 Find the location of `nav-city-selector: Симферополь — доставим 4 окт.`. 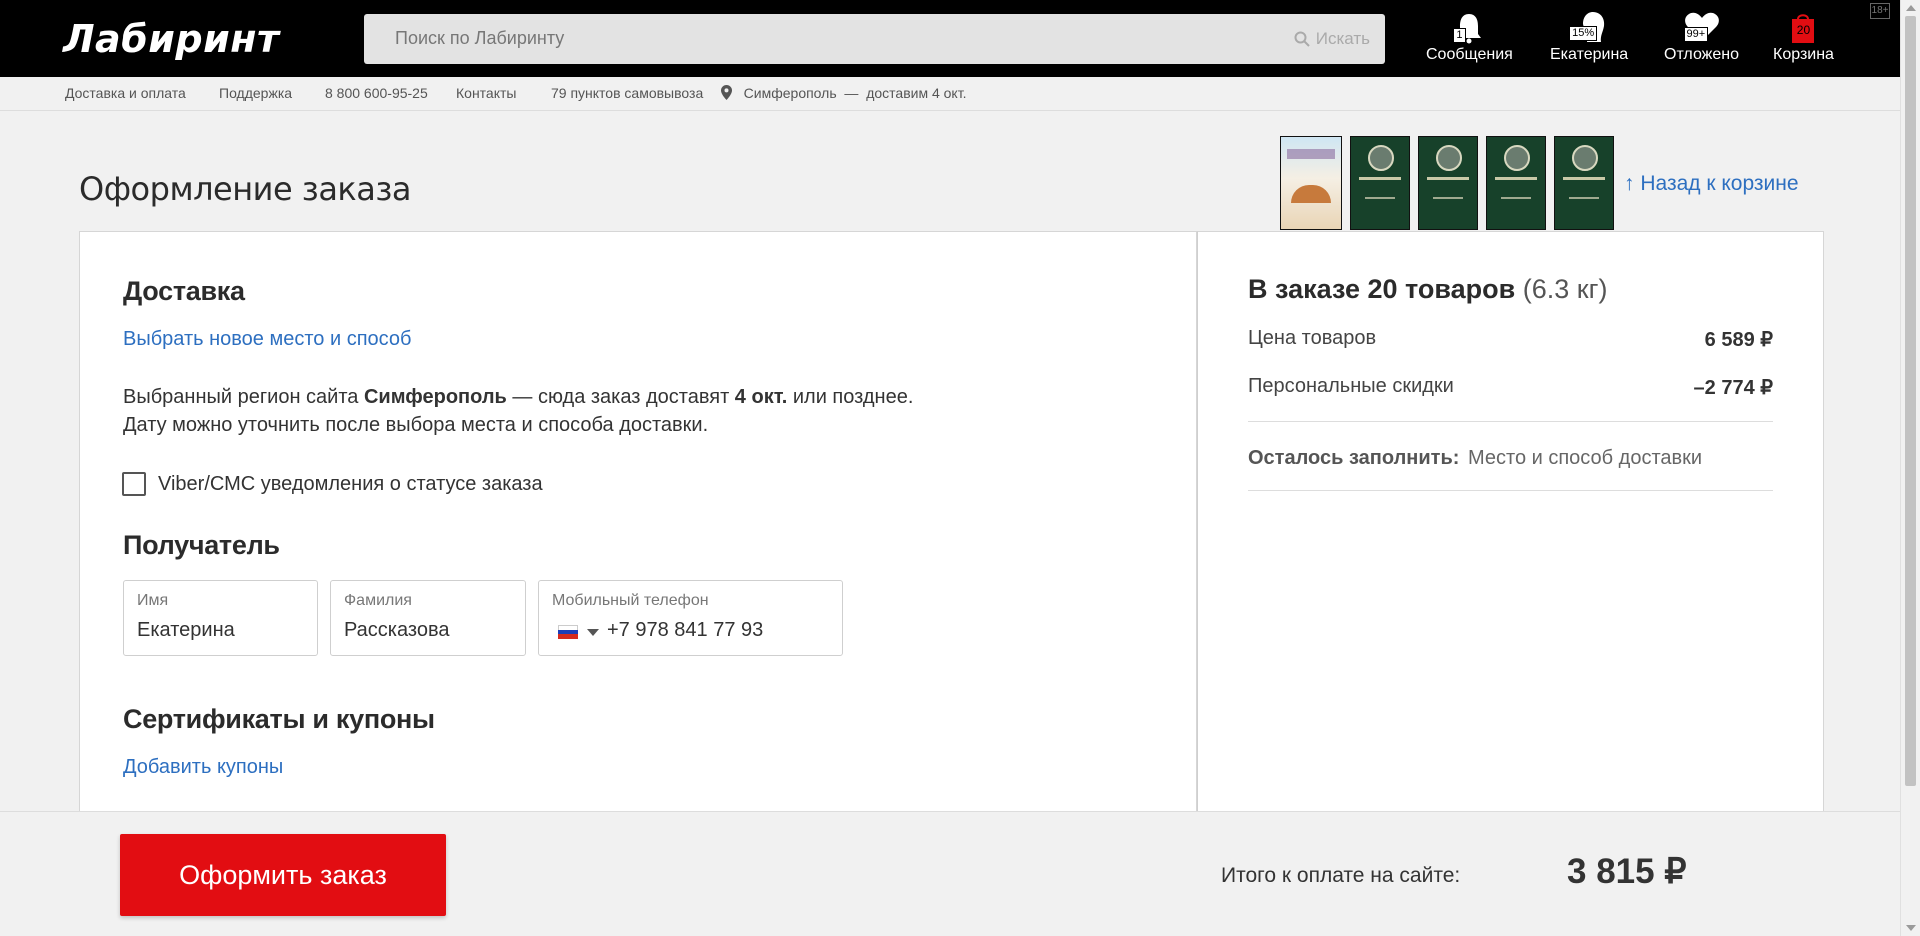

nav-city-selector: Симферополь — доставим 4 окт. is located at coordinates (843, 93).